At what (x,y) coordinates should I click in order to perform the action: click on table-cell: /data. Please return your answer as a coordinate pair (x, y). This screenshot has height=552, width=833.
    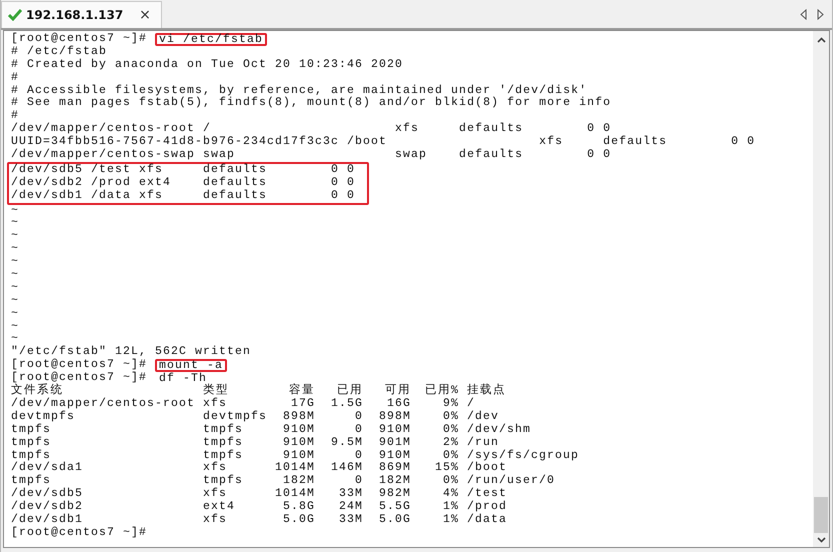
    Looking at the image, I should click on (487, 520).